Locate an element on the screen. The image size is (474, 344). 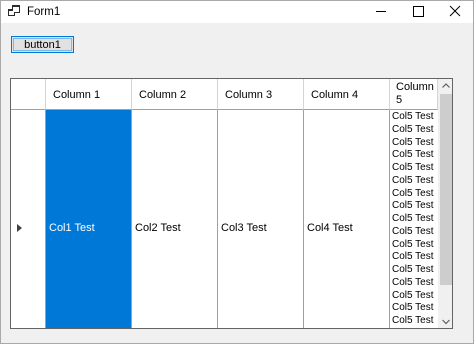
column-header-3: Column 3 is located at coordinates (261, 94).